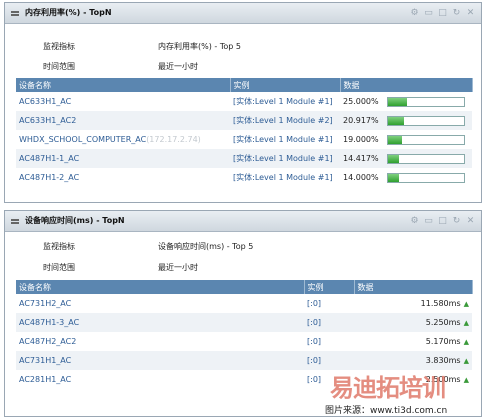 The height and width of the screenshot is (419, 487). Describe the element at coordinates (160, 322) in the screenshot. I see `device-cell: AC487H1-3_AC` at that location.